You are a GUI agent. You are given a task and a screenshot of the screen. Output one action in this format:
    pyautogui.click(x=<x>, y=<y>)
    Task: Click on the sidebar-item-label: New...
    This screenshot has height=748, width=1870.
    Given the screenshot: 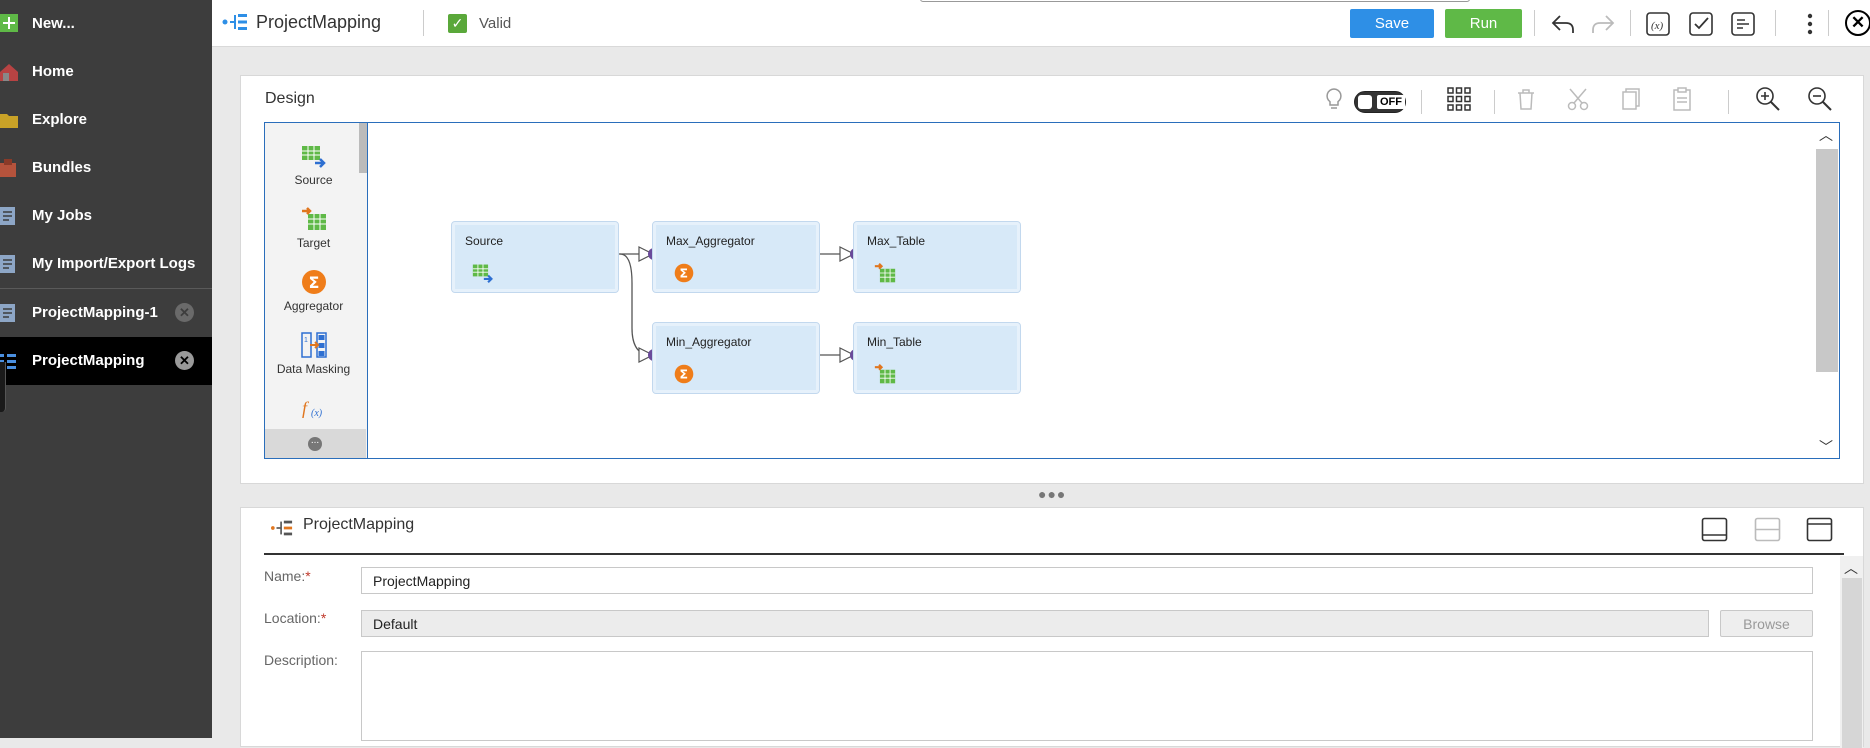 What is the action you would take?
    pyautogui.click(x=53, y=23)
    